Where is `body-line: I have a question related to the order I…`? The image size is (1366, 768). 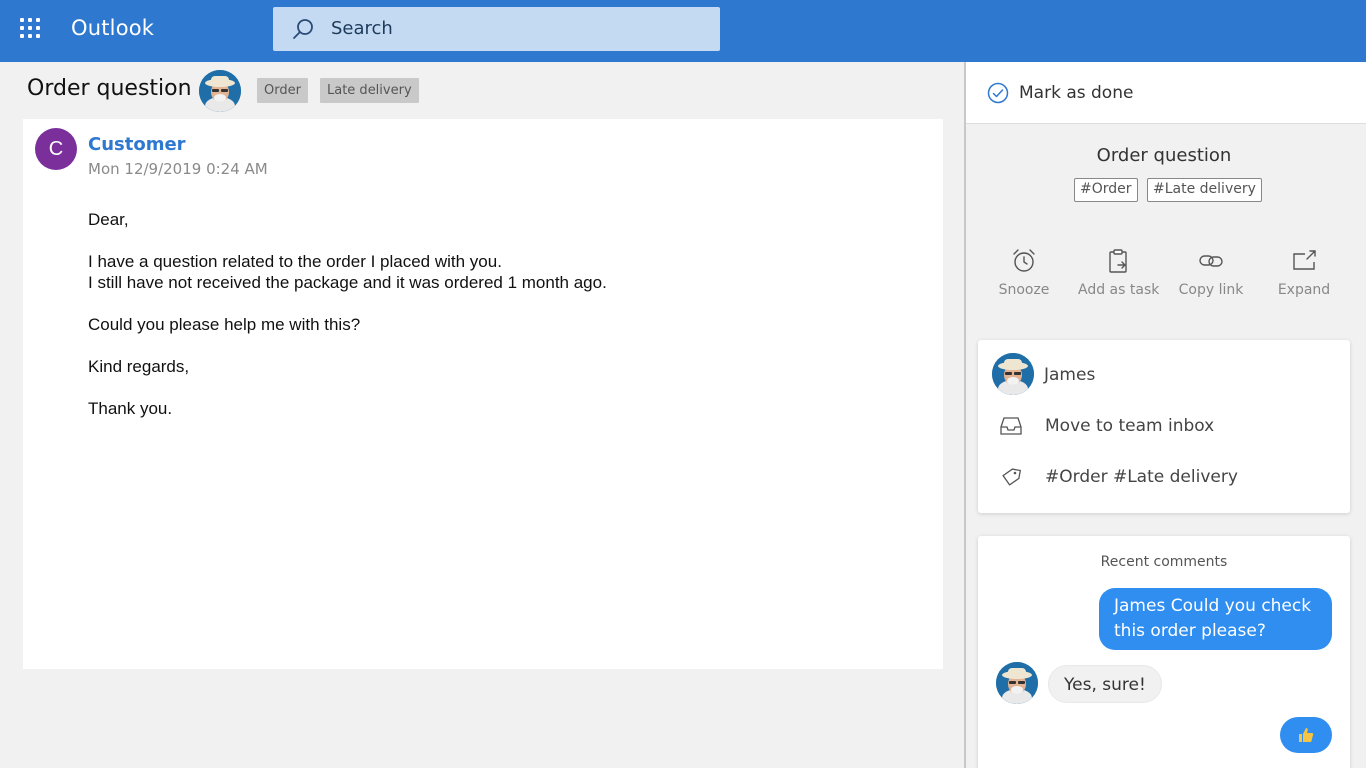 body-line: I have a question related to the order I… is located at coordinates (295, 261).